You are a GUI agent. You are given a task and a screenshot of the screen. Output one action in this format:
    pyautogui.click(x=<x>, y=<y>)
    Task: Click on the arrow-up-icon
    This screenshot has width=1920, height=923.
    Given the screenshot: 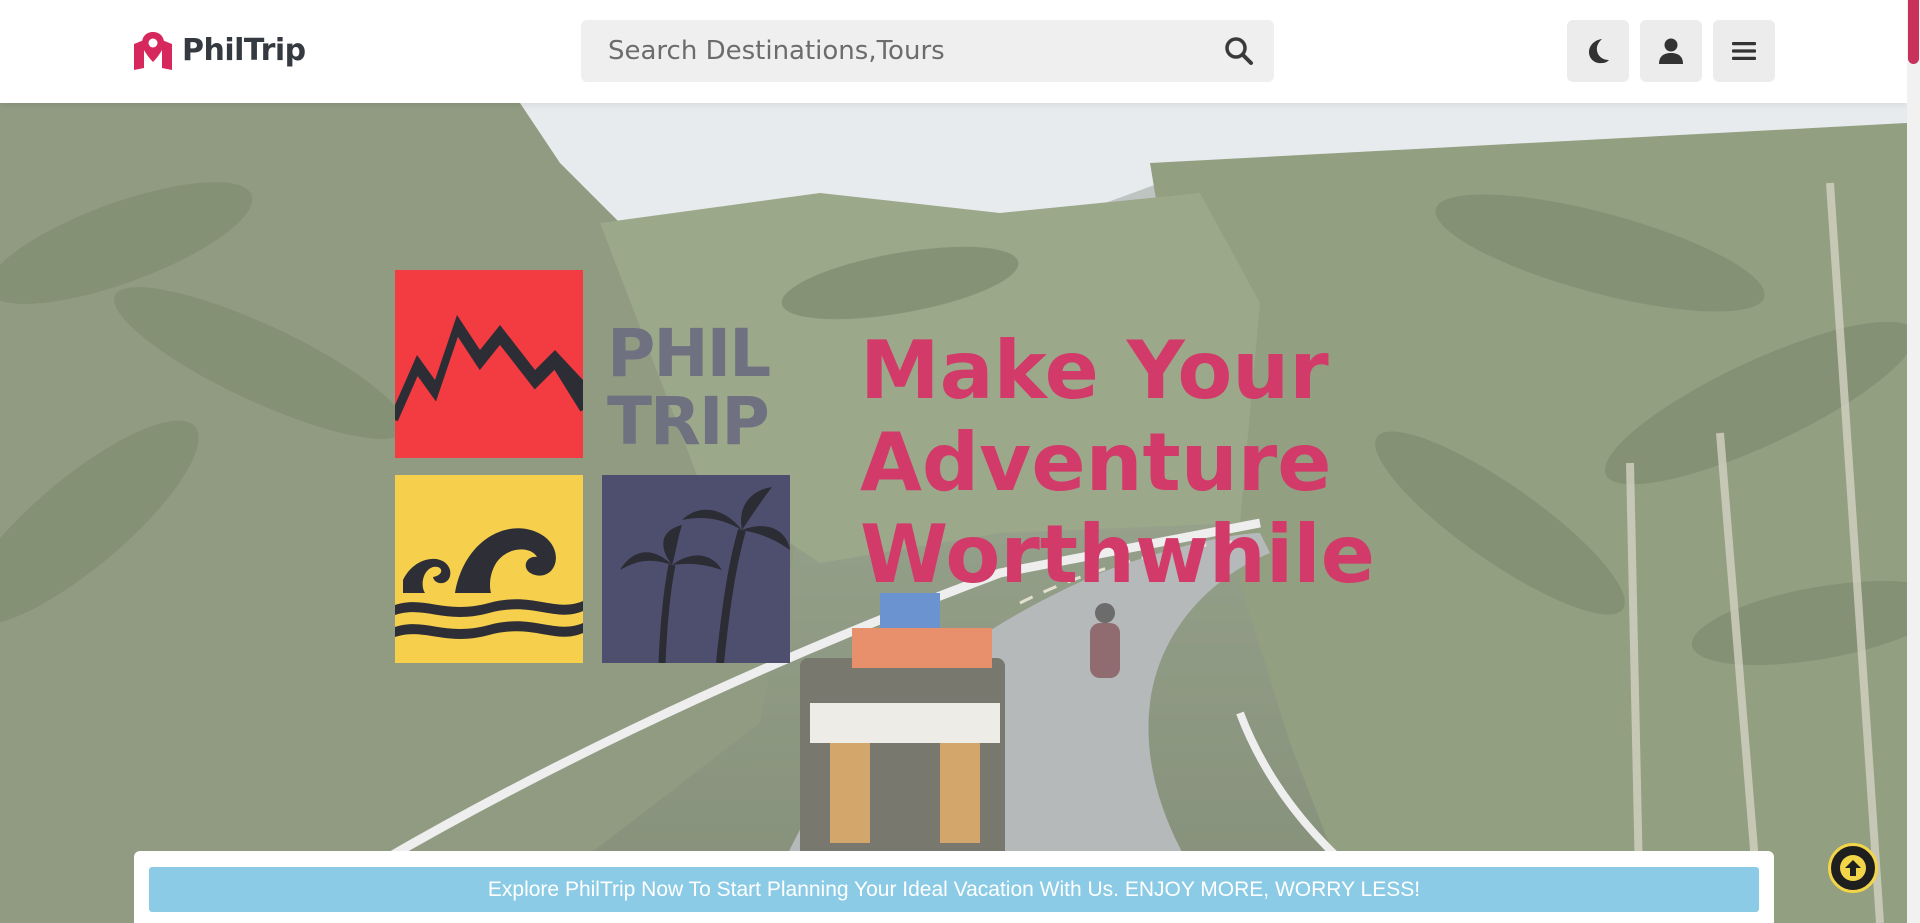 What is the action you would take?
    pyautogui.click(x=1853, y=868)
    